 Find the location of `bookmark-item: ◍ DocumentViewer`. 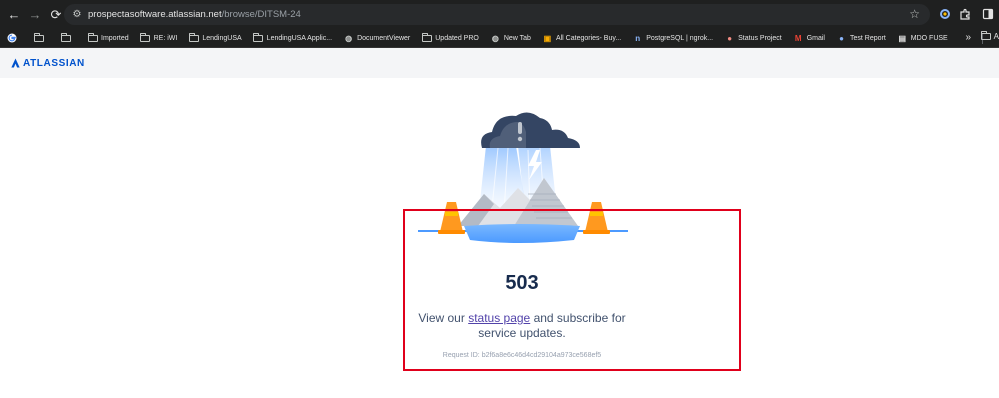

bookmark-item: ◍ DocumentViewer is located at coordinates (376, 38).